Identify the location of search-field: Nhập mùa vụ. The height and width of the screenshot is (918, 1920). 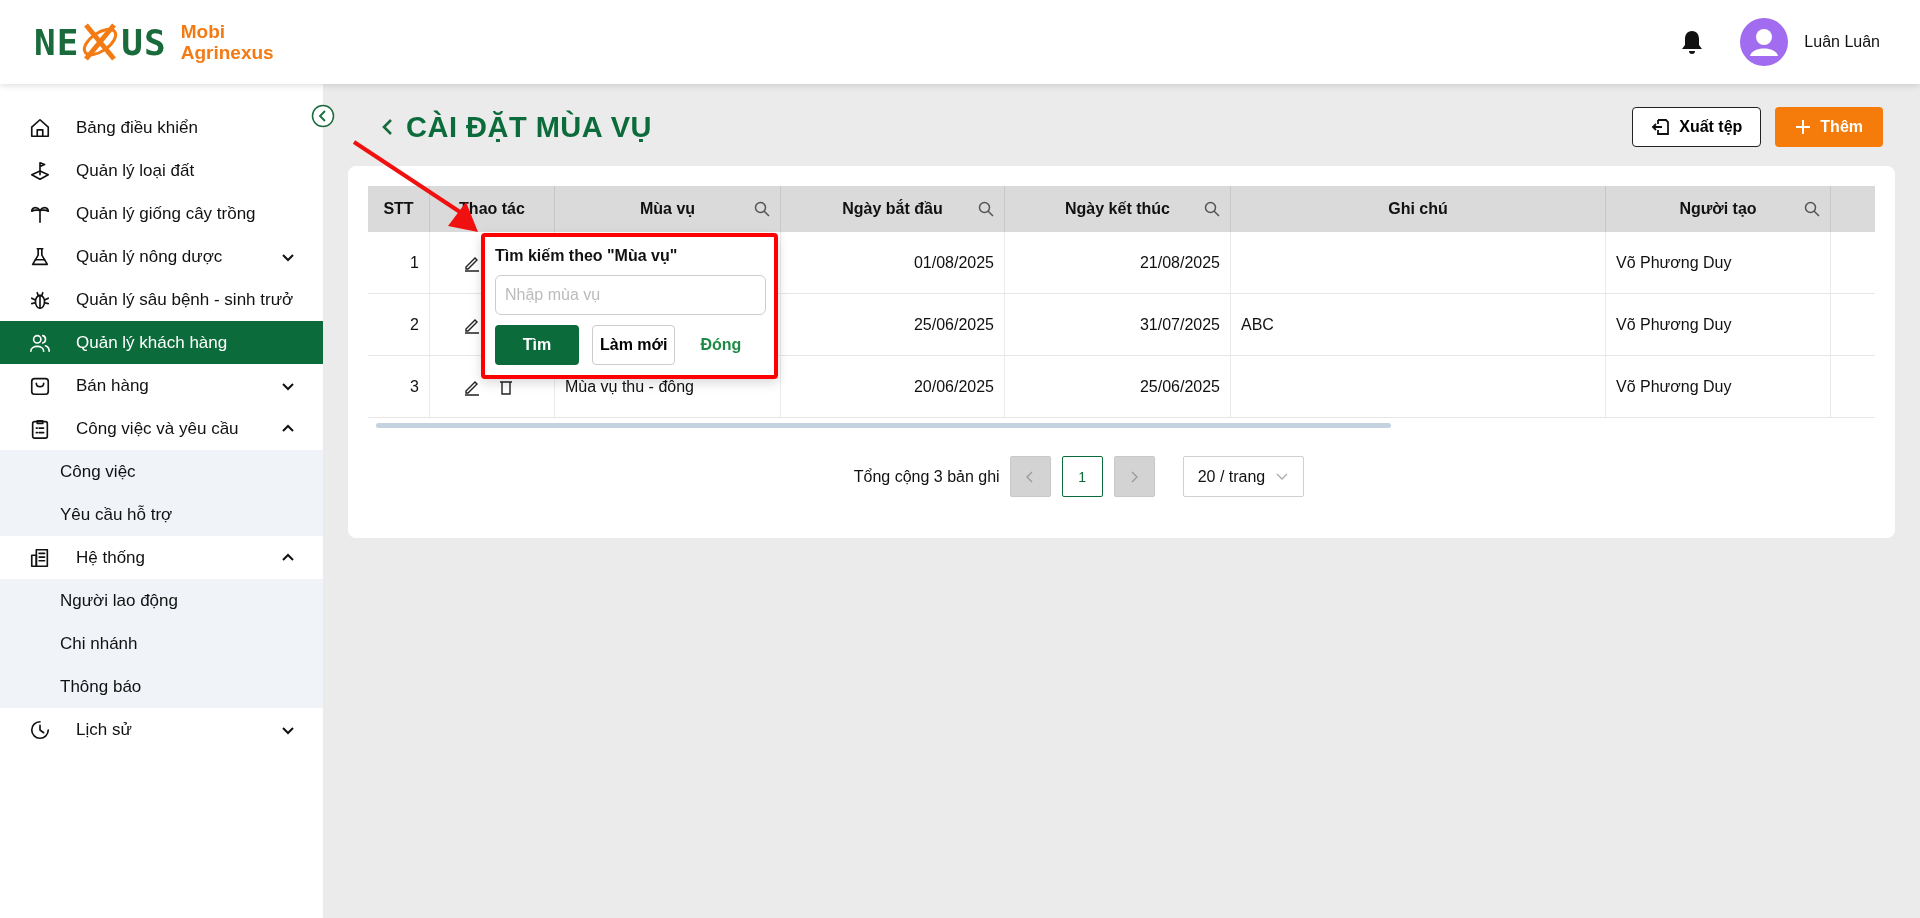
(630, 295).